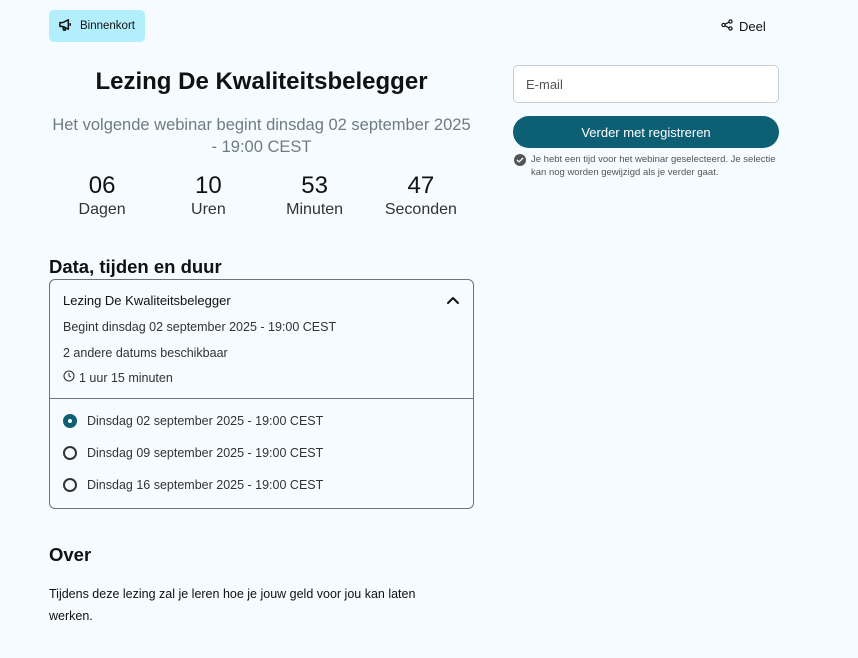 The image size is (858, 658). I want to click on schedule-card-title: Lezing De Kwaliteitsbelegger, so click(147, 300).